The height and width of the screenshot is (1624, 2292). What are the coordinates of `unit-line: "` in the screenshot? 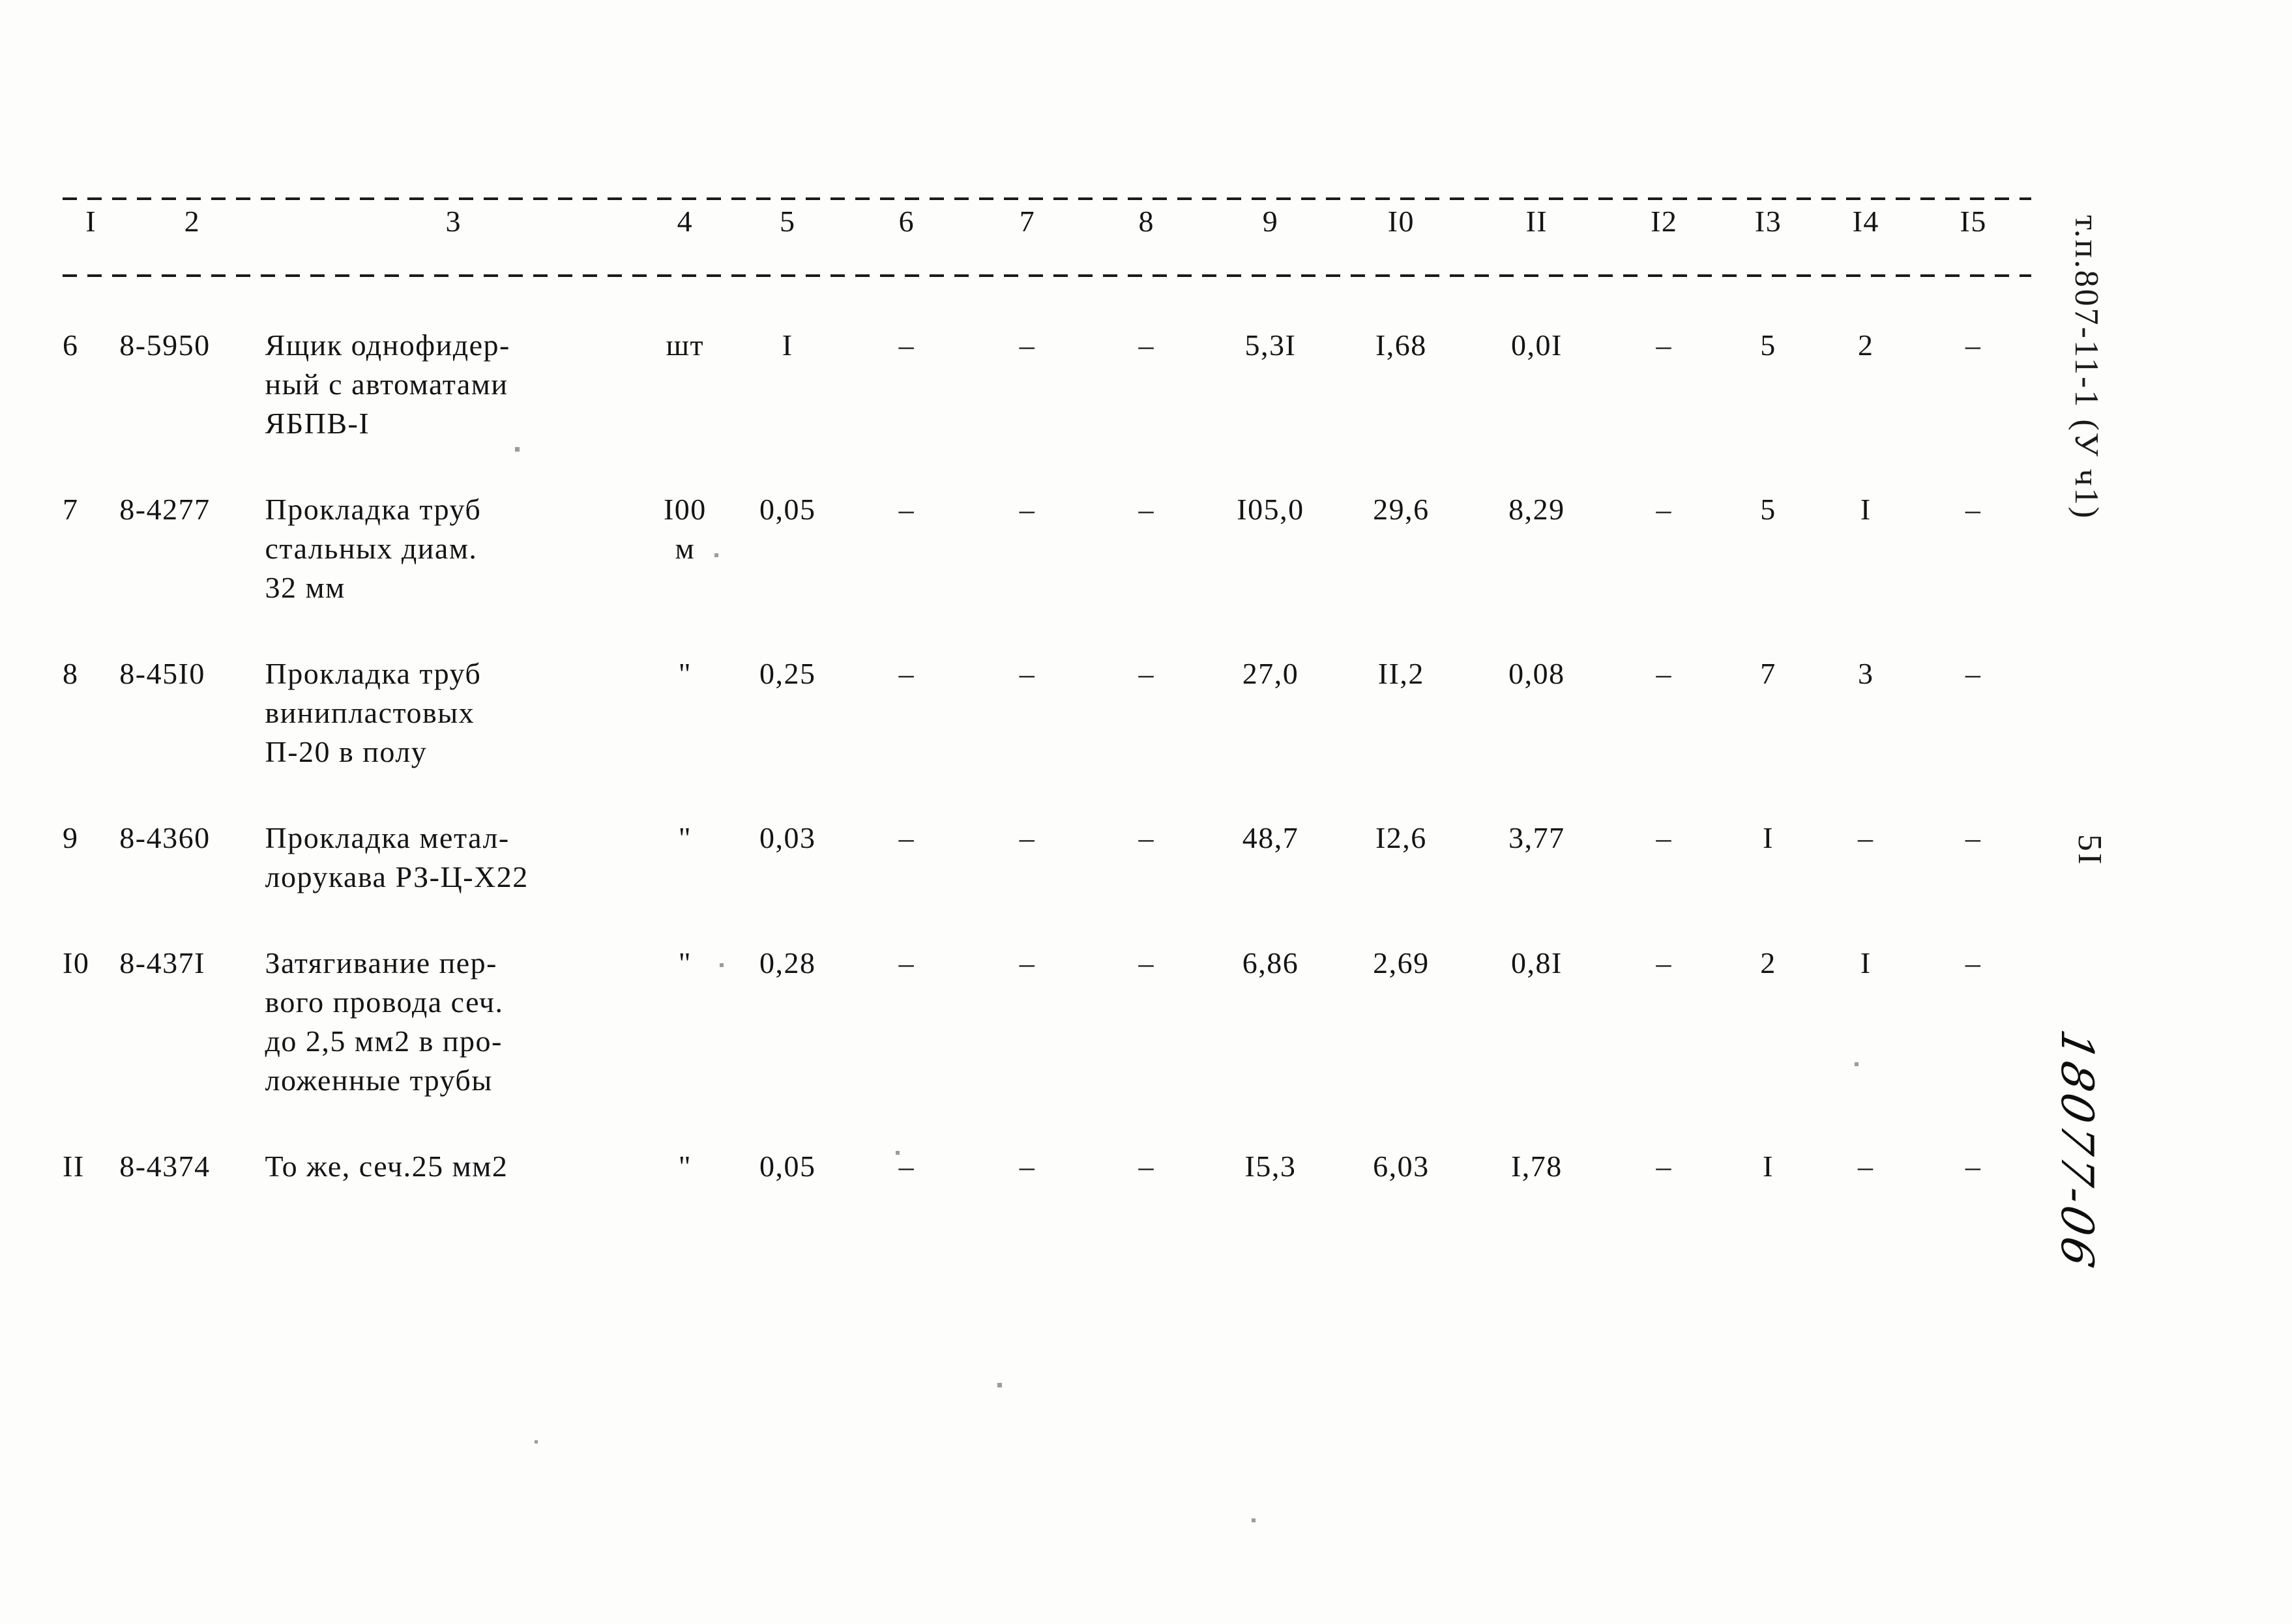 It's located at (685, 1167).